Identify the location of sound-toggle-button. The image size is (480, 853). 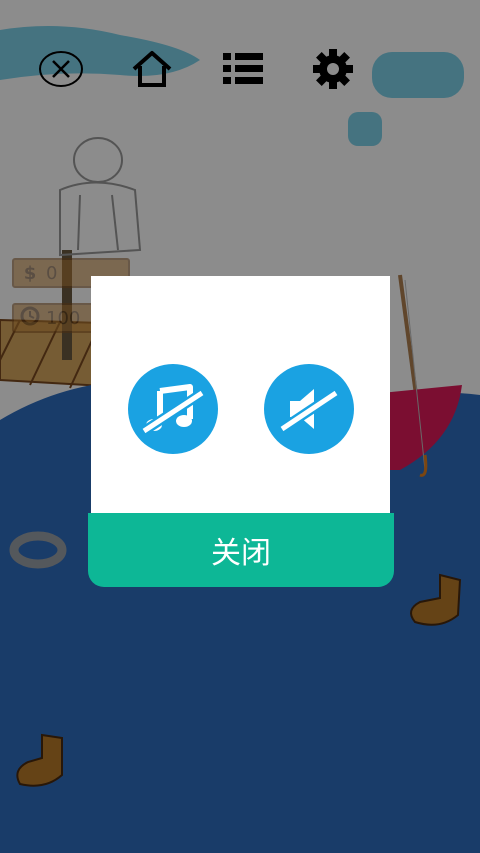
(309, 409).